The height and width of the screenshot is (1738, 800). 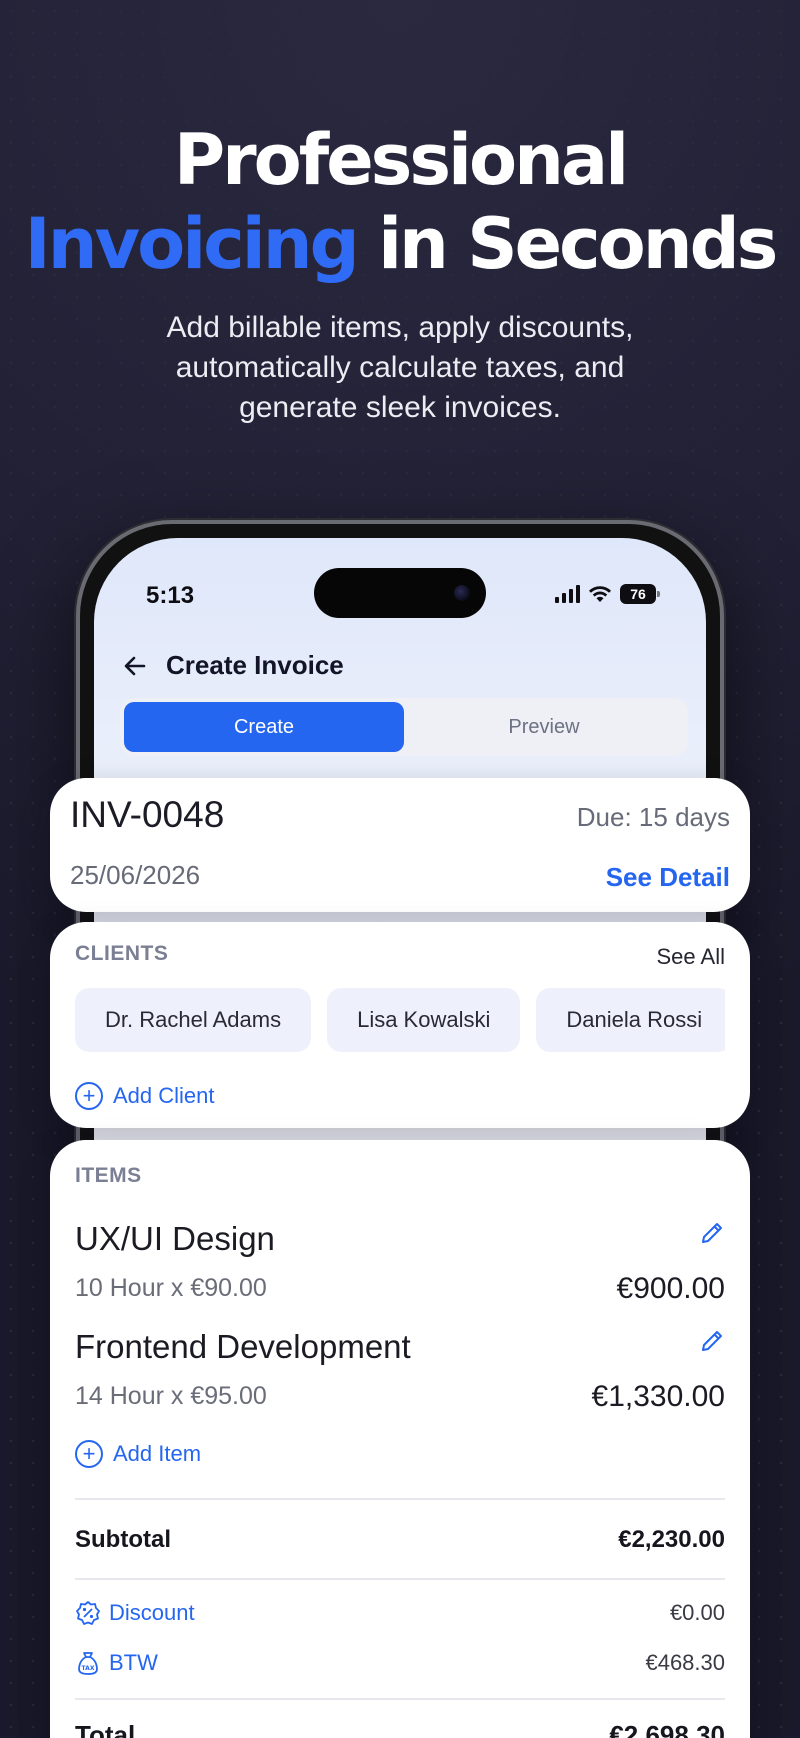 I want to click on wifi-icon, so click(x=600, y=594).